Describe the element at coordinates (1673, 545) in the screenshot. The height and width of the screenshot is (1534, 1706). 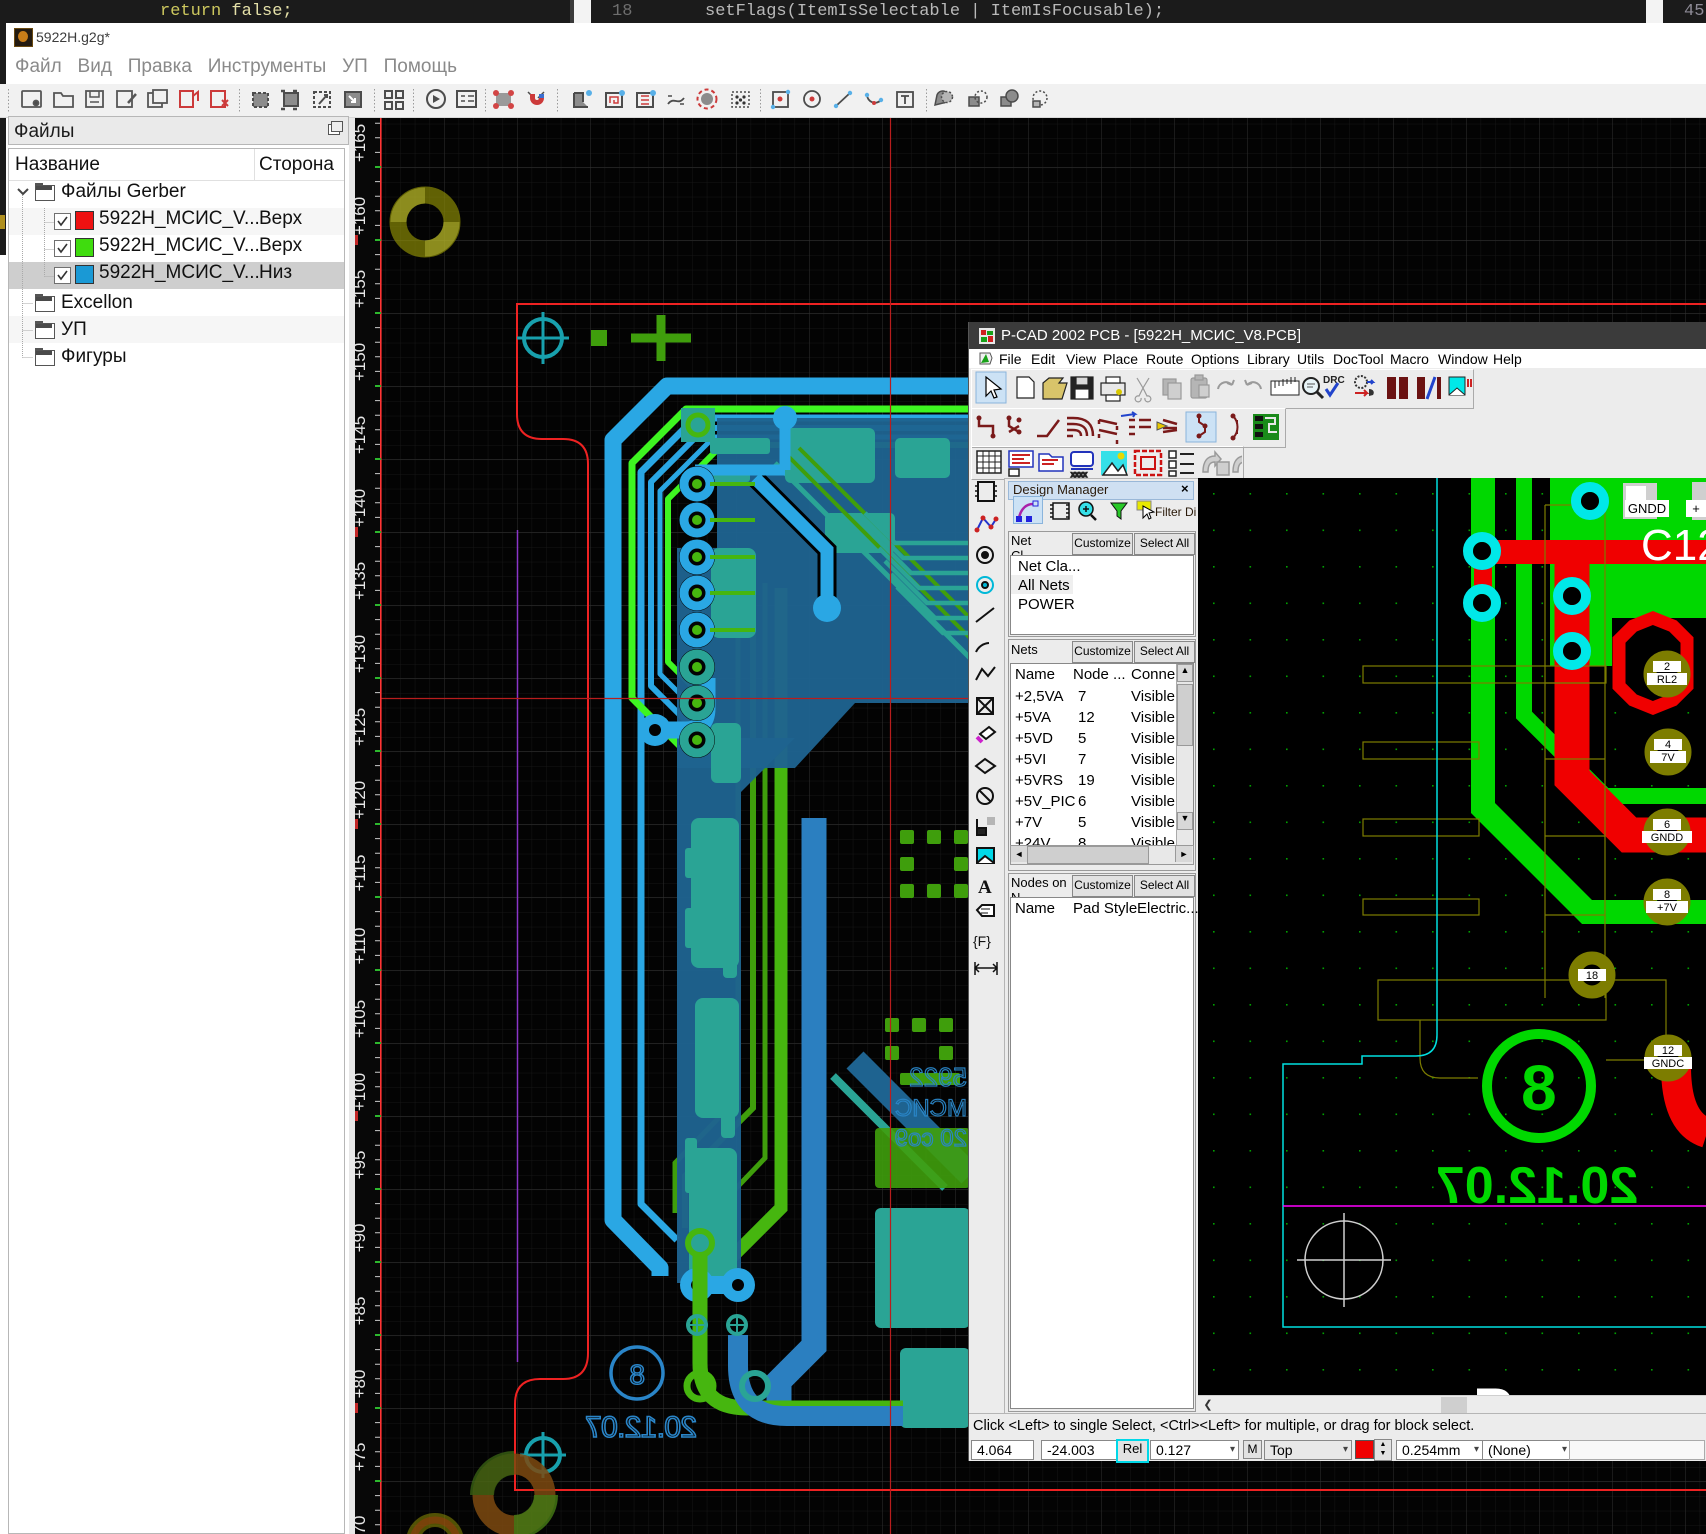
I see `svg-text: C12` at that location.